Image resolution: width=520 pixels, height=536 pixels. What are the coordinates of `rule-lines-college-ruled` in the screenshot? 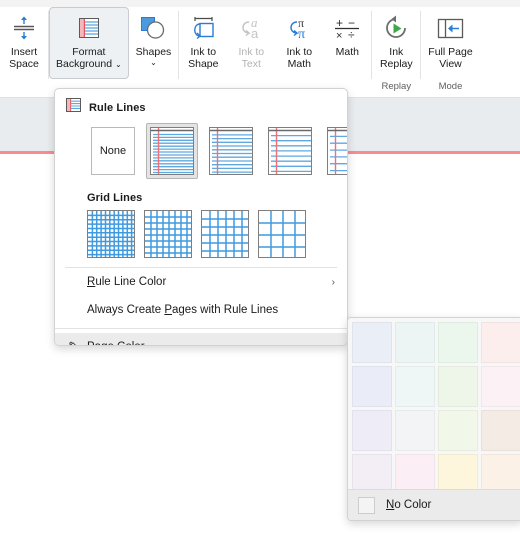 It's located at (231, 151).